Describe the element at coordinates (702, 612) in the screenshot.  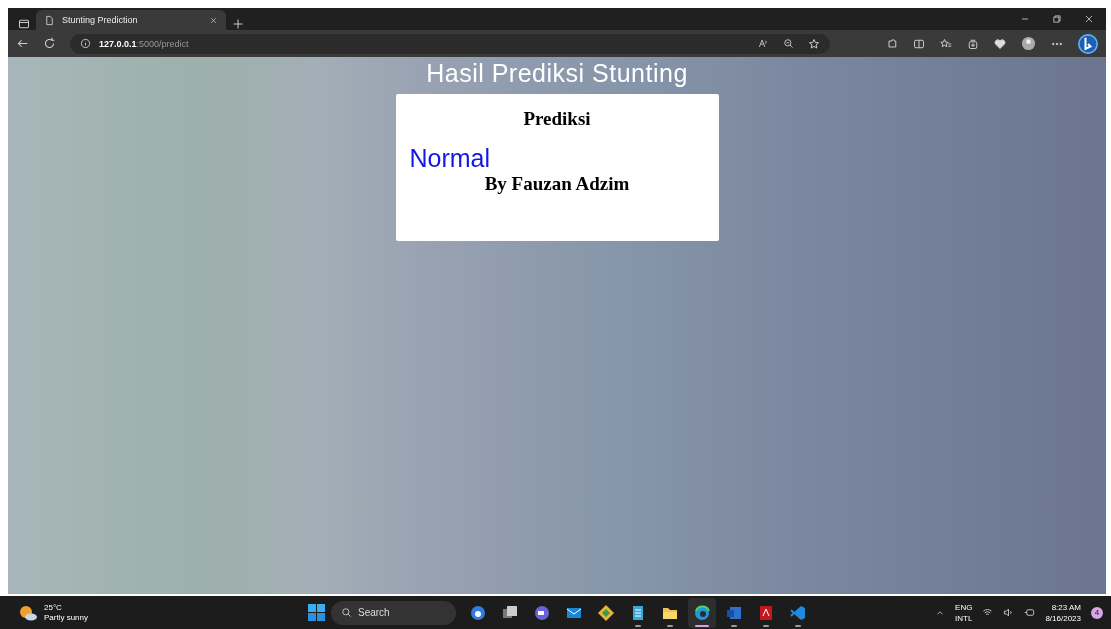
I see `taskbar-app` at that location.